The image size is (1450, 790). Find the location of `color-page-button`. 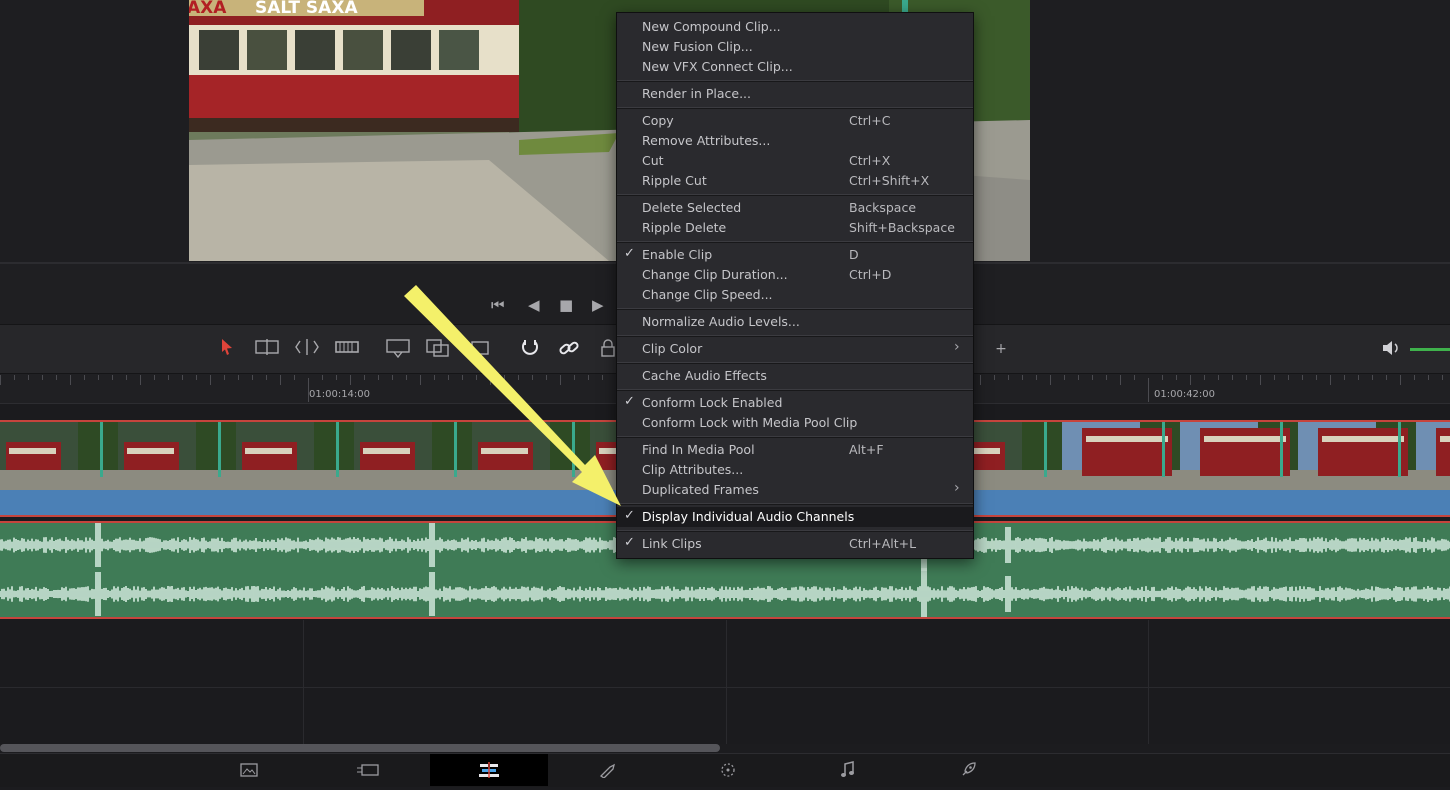

color-page-button is located at coordinates (728, 770).